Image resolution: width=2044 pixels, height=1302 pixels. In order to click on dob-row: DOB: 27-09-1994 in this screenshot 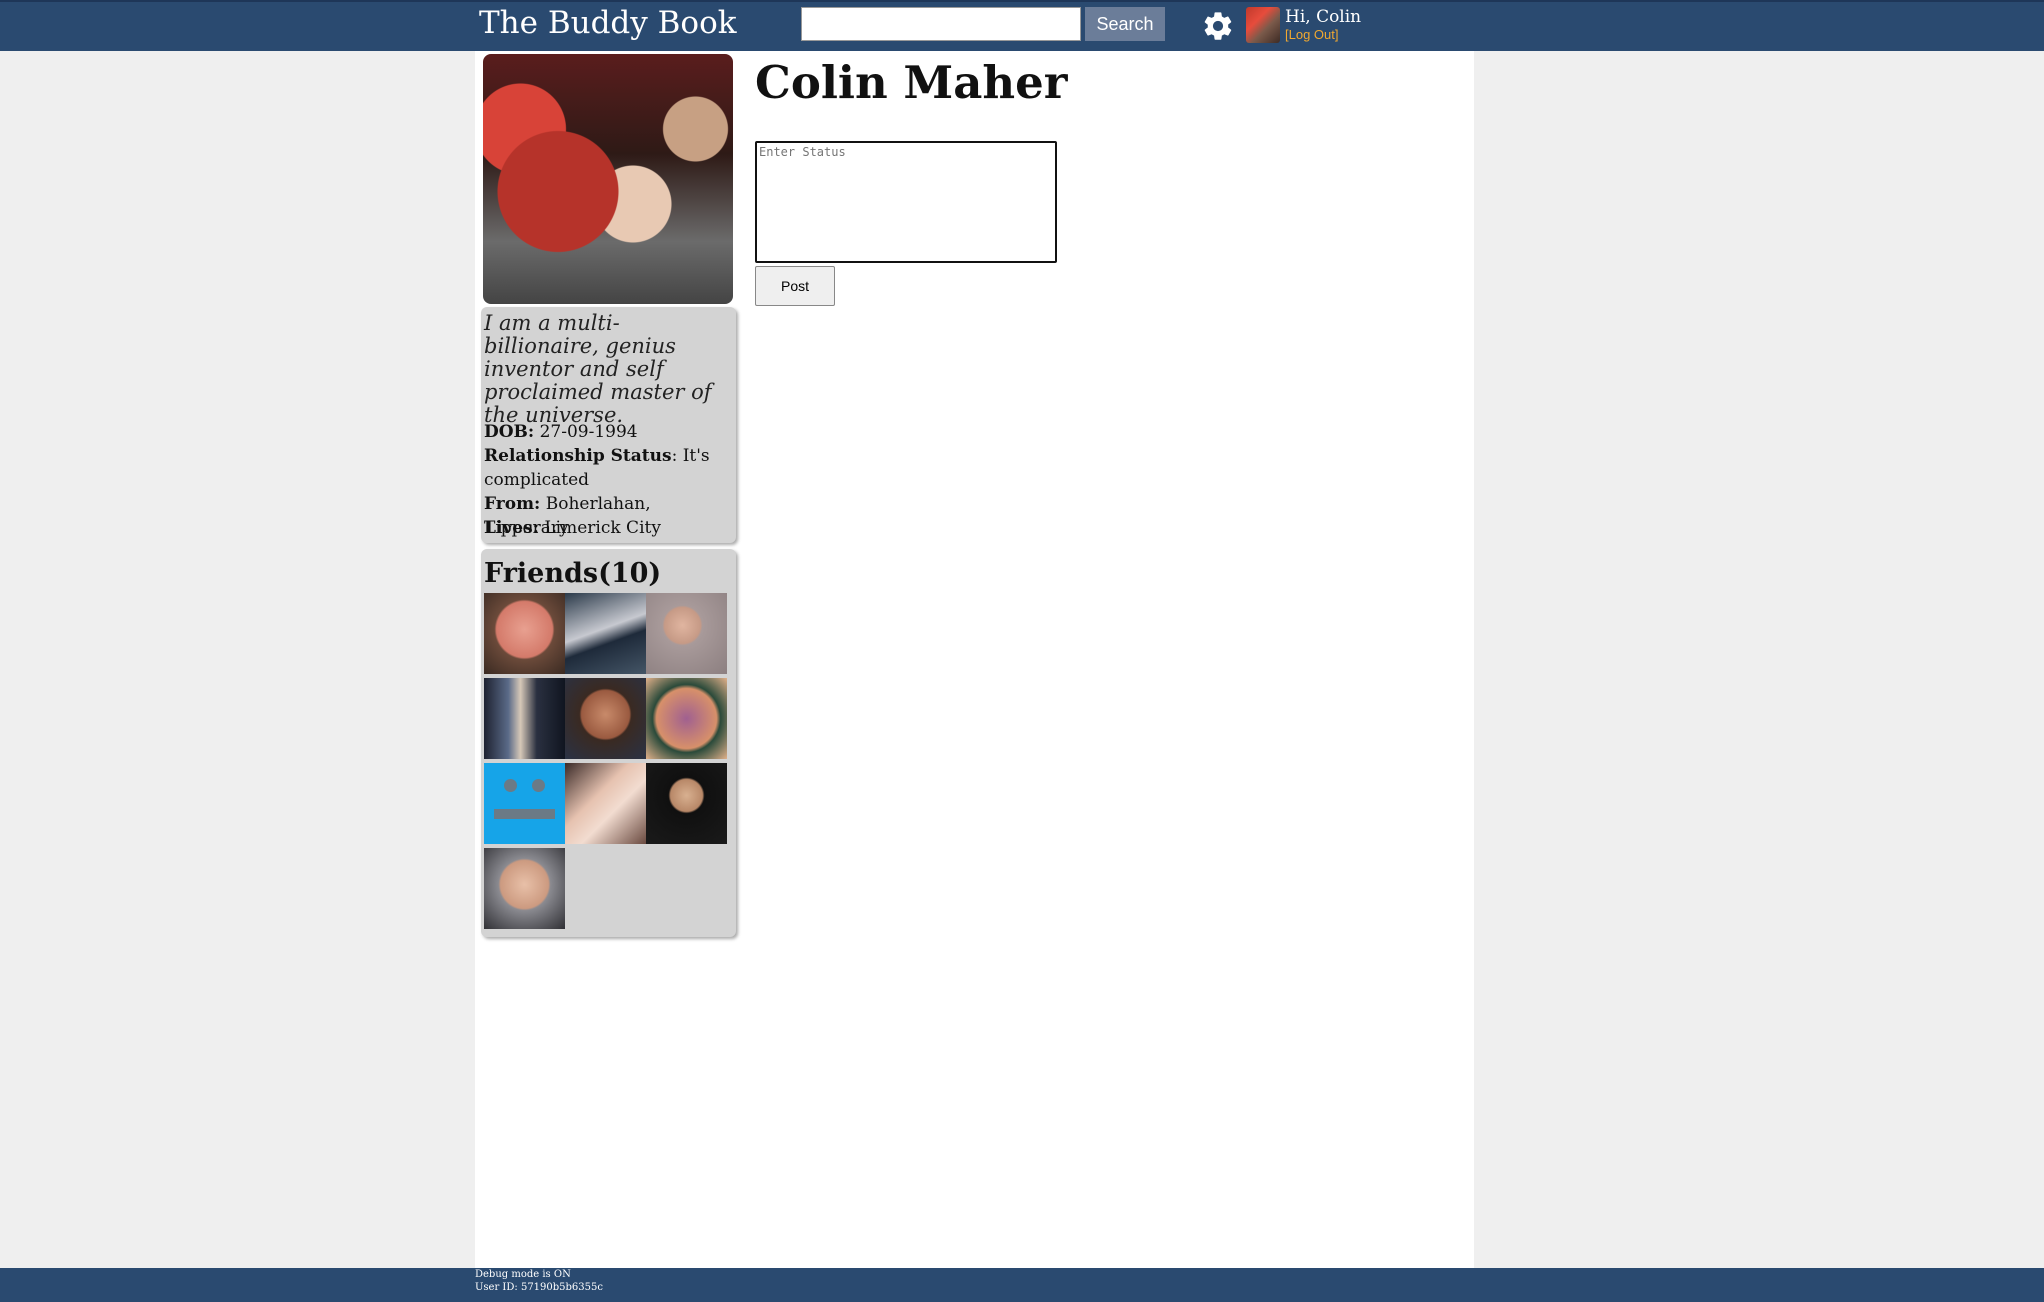, I will do `click(609, 432)`.